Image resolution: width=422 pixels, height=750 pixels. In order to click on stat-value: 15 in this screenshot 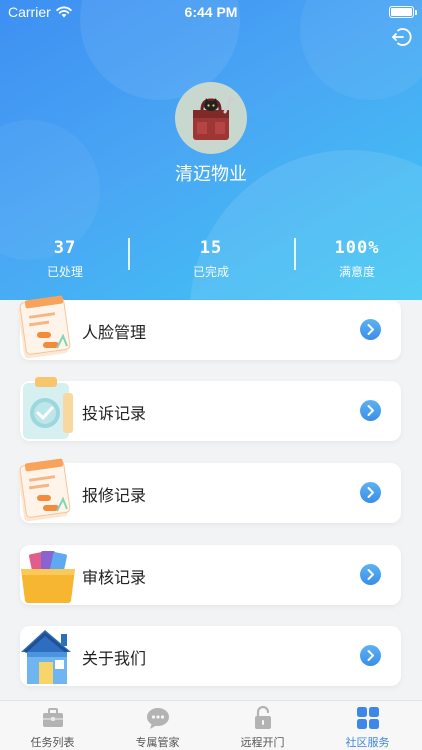, I will do `click(211, 248)`.